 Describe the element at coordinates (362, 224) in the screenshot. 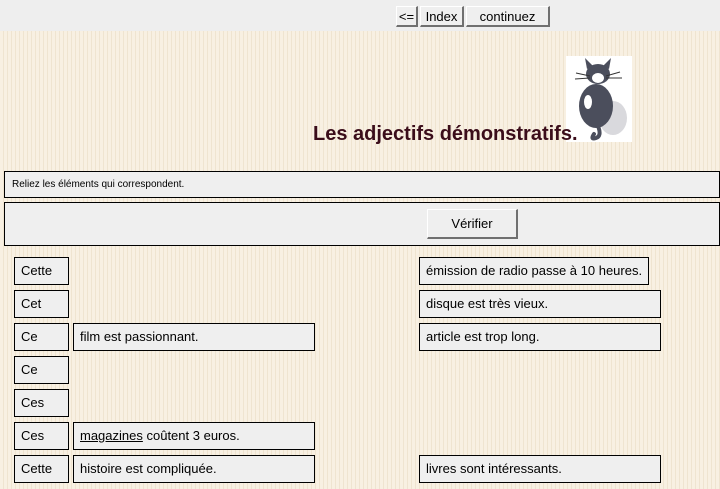

I see `verify-panel` at that location.